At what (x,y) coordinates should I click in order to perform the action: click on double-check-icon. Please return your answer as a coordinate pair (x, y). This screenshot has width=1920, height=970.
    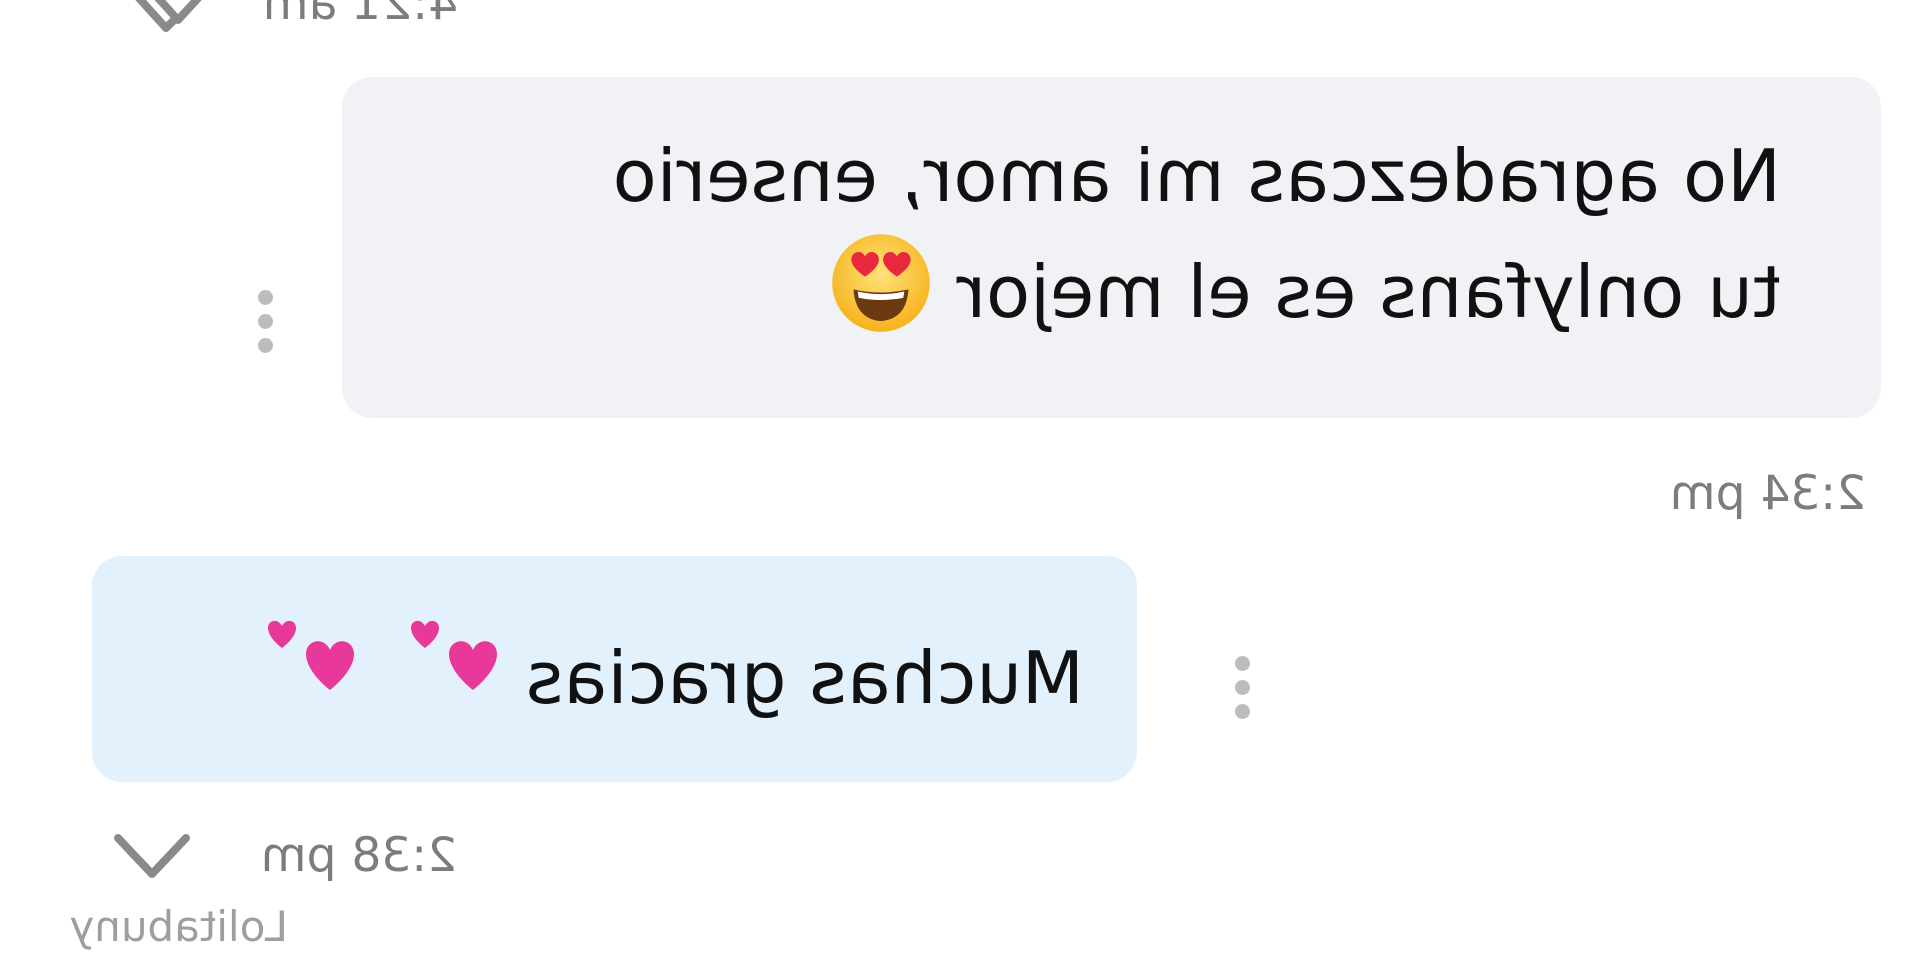
    Looking at the image, I should click on (164, 19).